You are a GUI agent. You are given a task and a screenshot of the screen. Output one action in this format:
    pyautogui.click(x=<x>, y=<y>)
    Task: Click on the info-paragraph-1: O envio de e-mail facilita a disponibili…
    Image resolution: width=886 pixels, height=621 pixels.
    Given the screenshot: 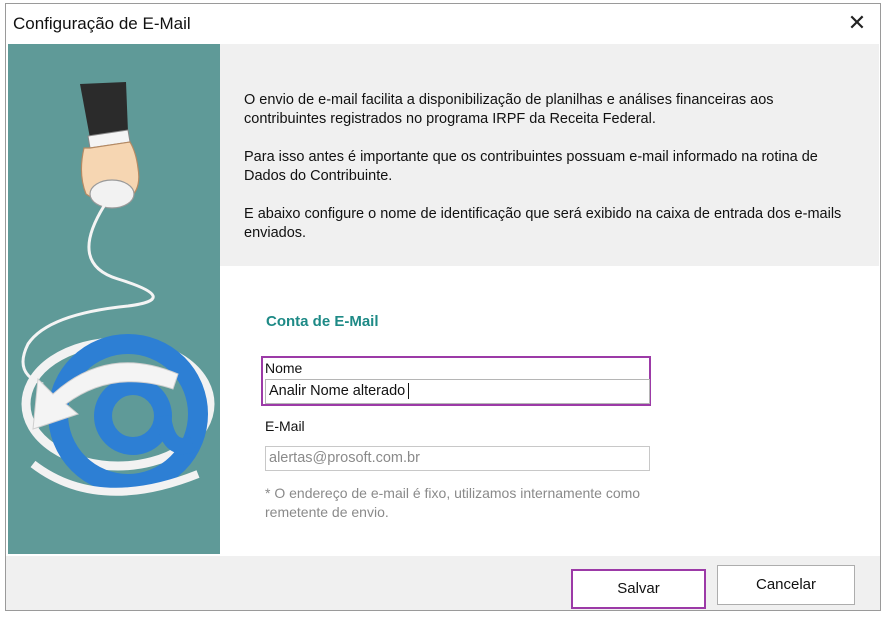 What is the action you would take?
    pyautogui.click(x=509, y=109)
    